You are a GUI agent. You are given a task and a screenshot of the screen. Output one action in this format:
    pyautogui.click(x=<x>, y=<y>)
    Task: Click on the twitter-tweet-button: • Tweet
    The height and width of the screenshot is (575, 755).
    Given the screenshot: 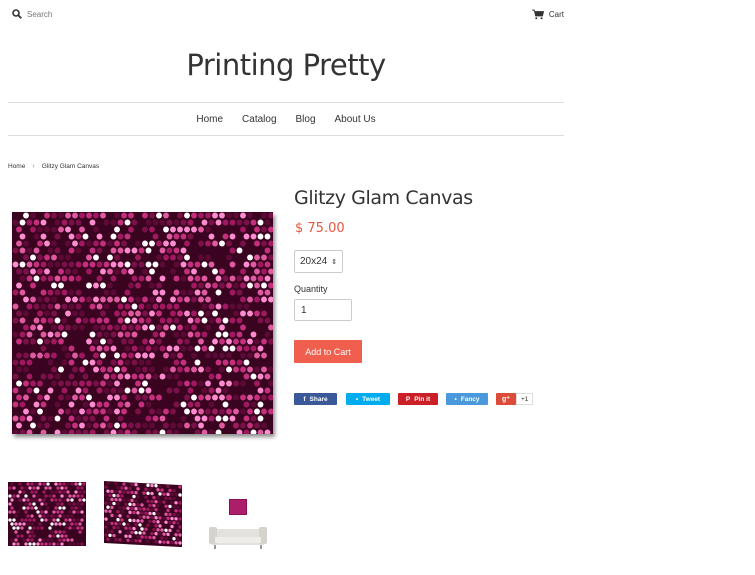 What is the action you would take?
    pyautogui.click(x=368, y=399)
    